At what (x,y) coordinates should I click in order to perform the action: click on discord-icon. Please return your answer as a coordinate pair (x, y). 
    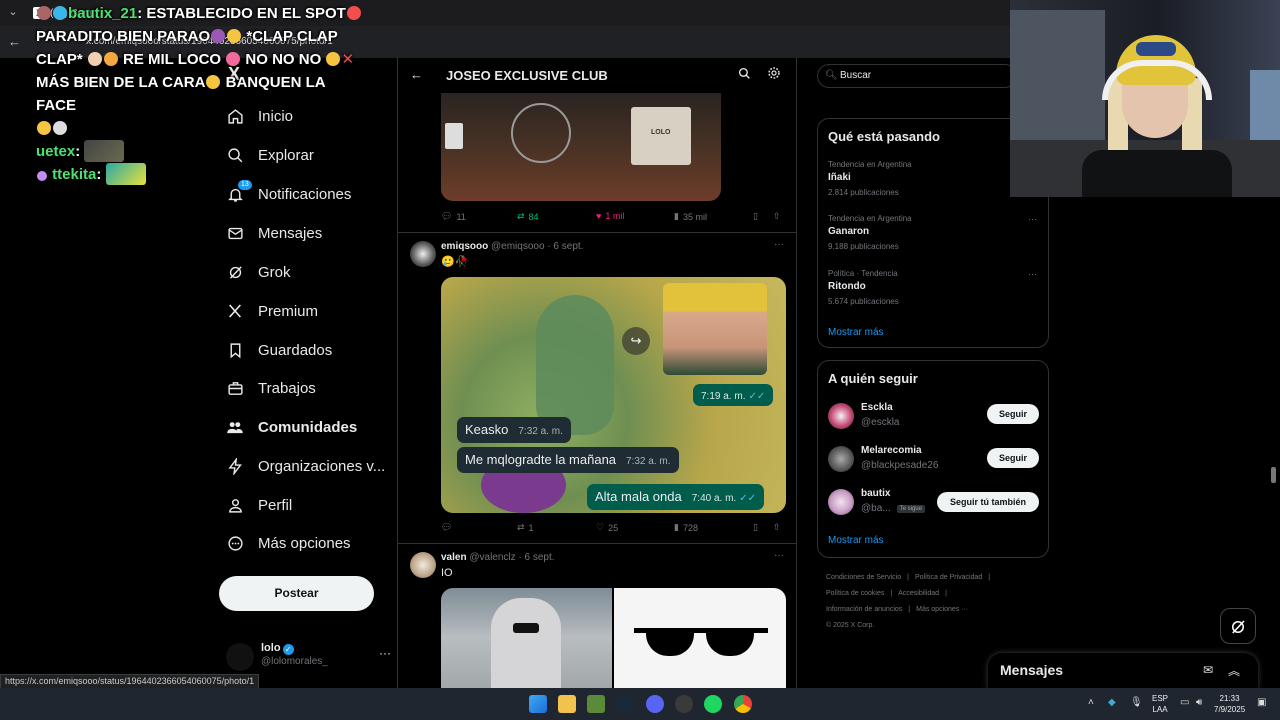
    Looking at the image, I should click on (655, 704).